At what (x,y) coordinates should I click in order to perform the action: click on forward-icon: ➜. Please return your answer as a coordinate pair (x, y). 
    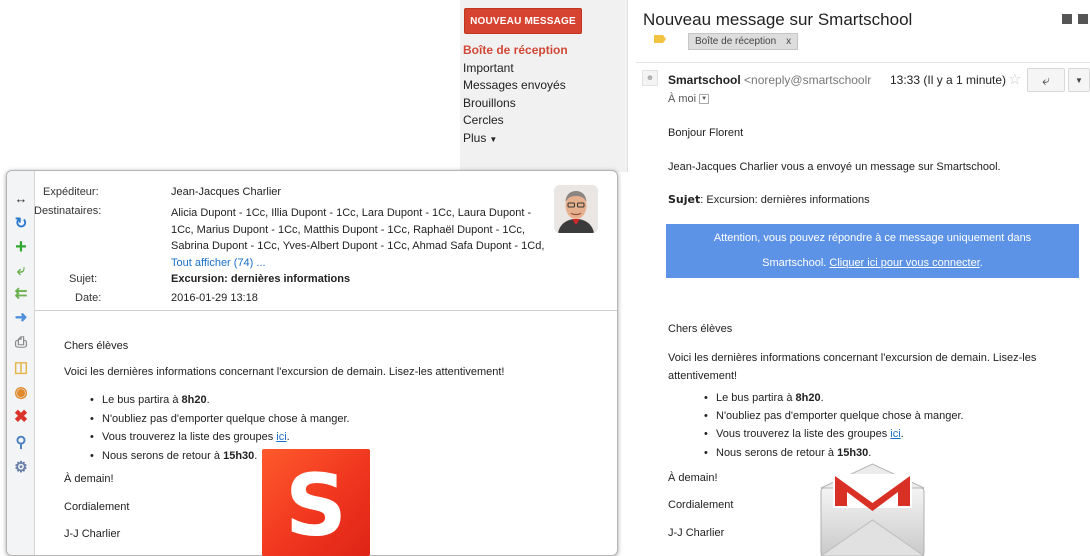
    Looking at the image, I should click on (21, 317).